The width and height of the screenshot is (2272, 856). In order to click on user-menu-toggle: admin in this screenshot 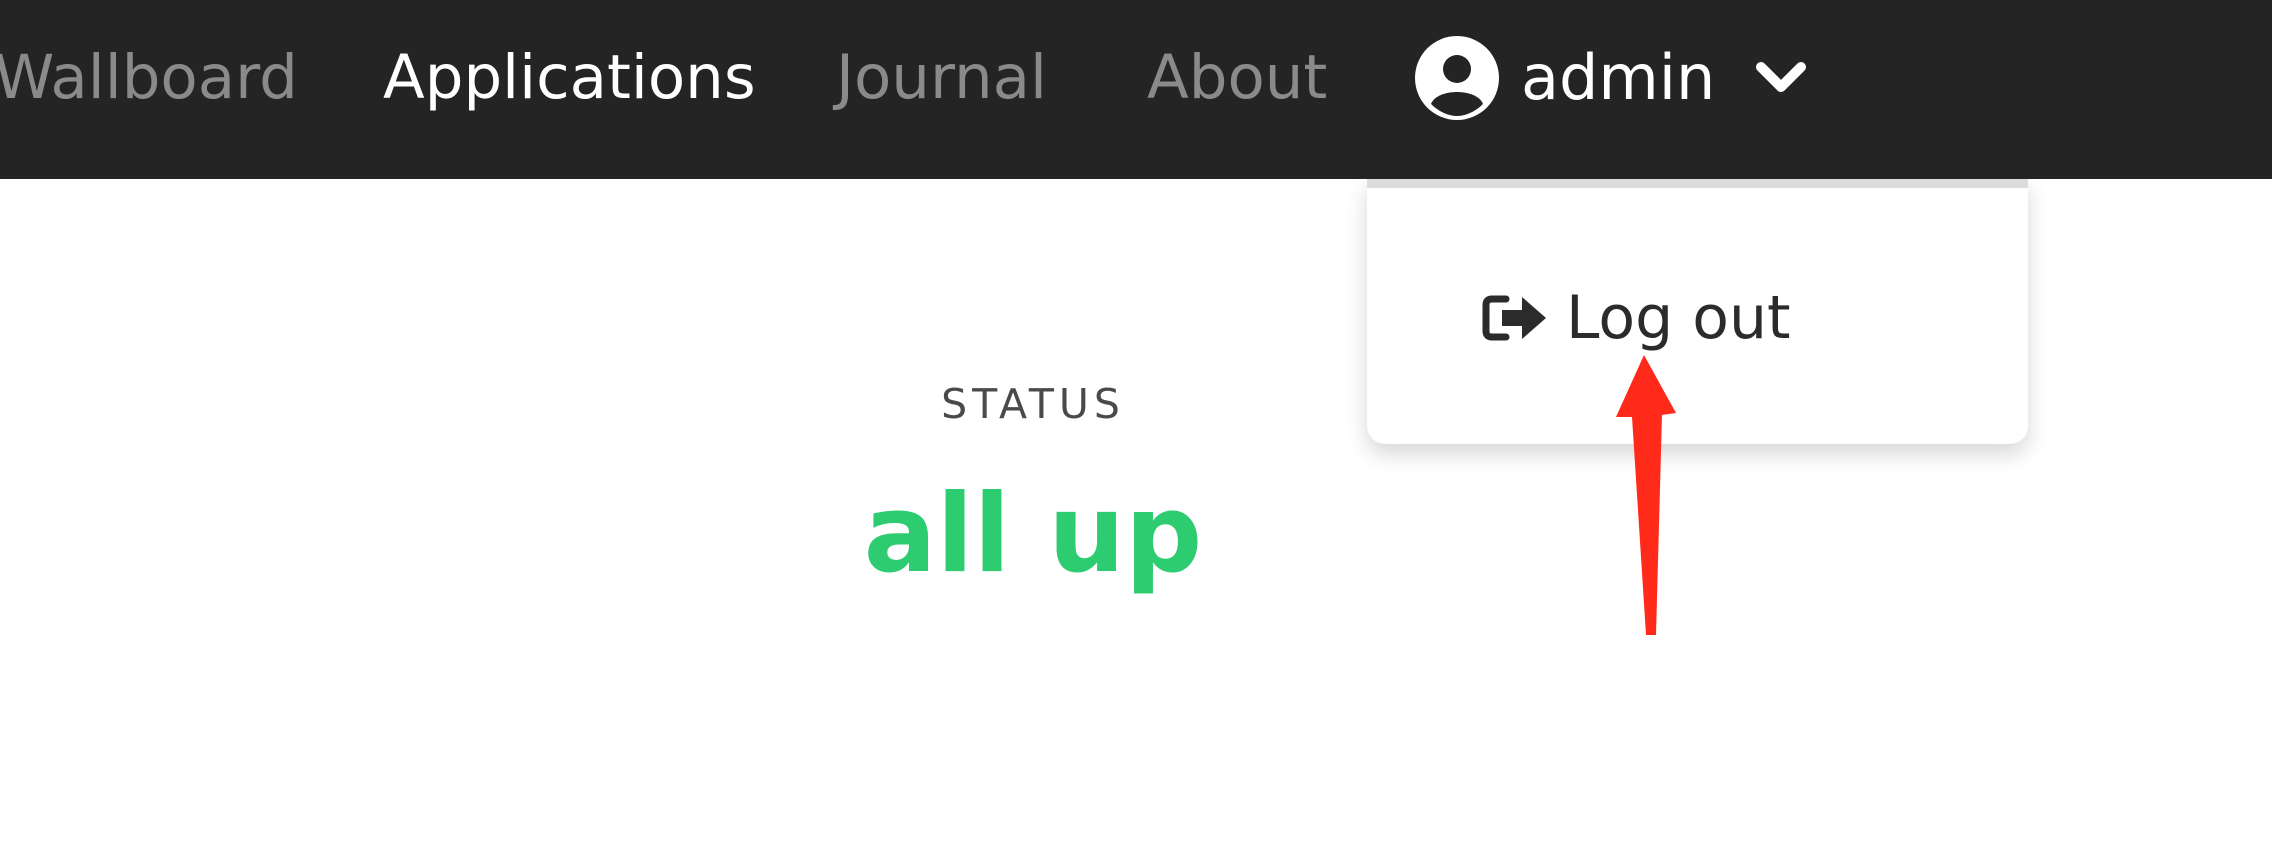, I will do `click(1611, 78)`.